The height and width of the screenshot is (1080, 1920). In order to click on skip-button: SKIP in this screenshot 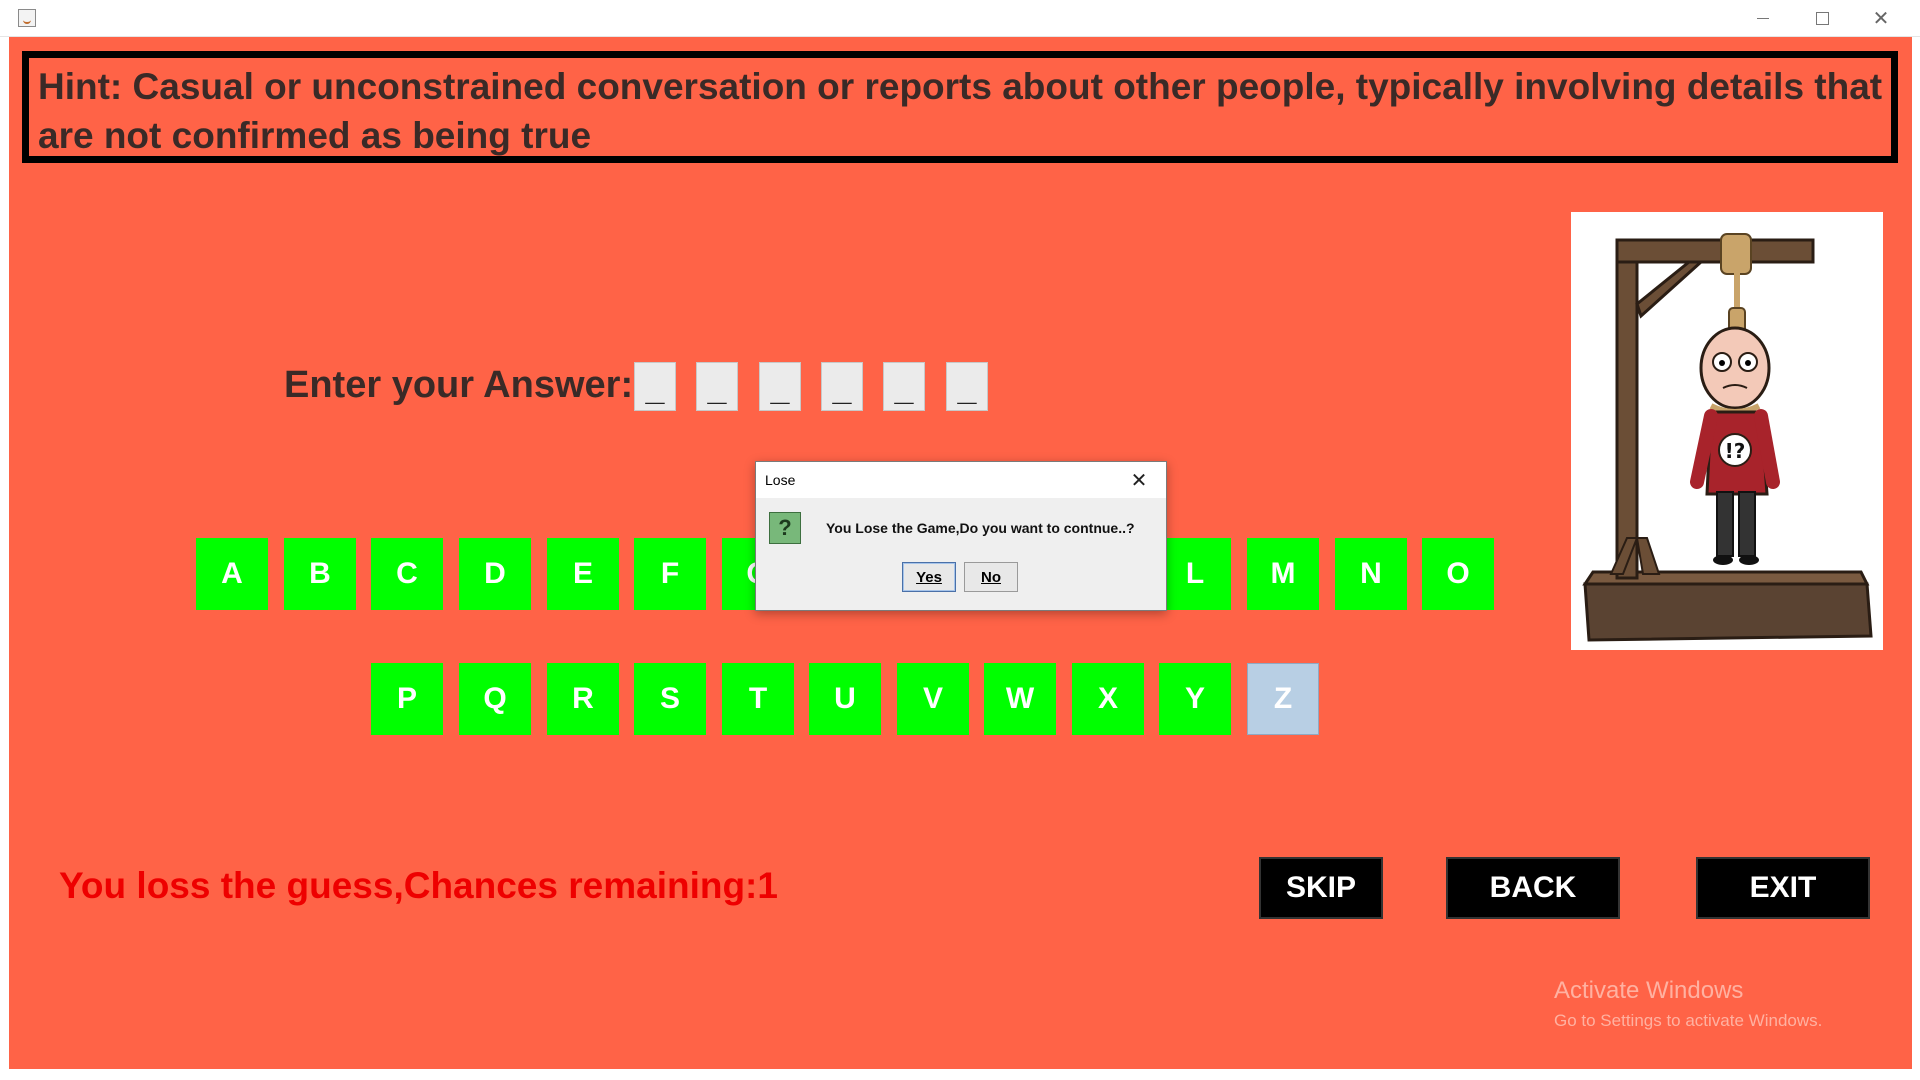, I will do `click(1321, 888)`.